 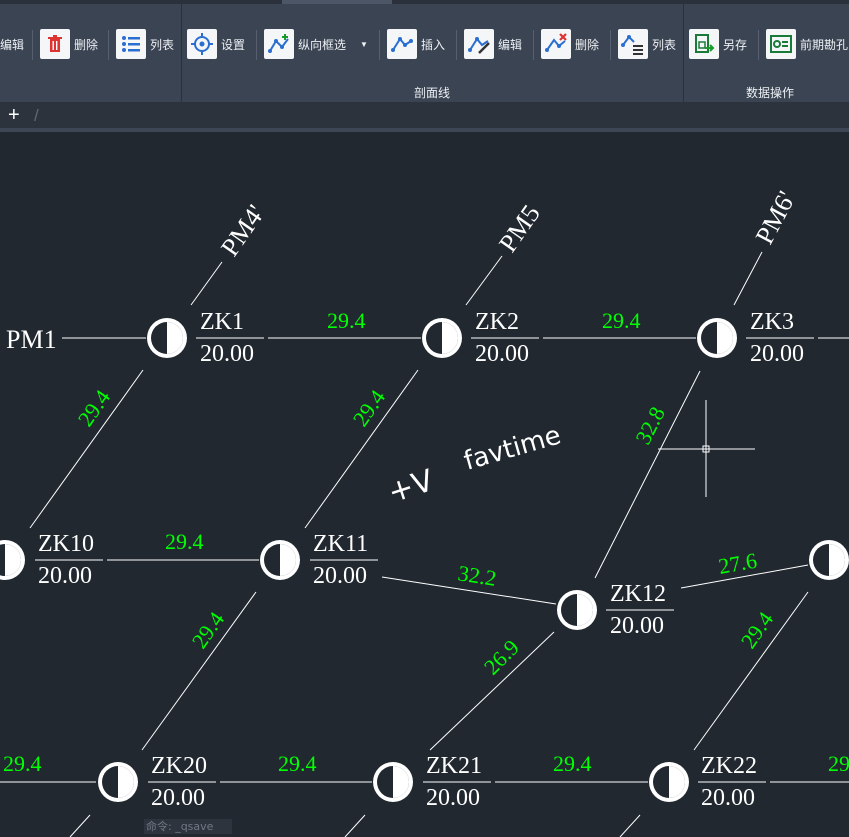 I want to click on borehole-symbol-zk22, so click(x=669, y=782).